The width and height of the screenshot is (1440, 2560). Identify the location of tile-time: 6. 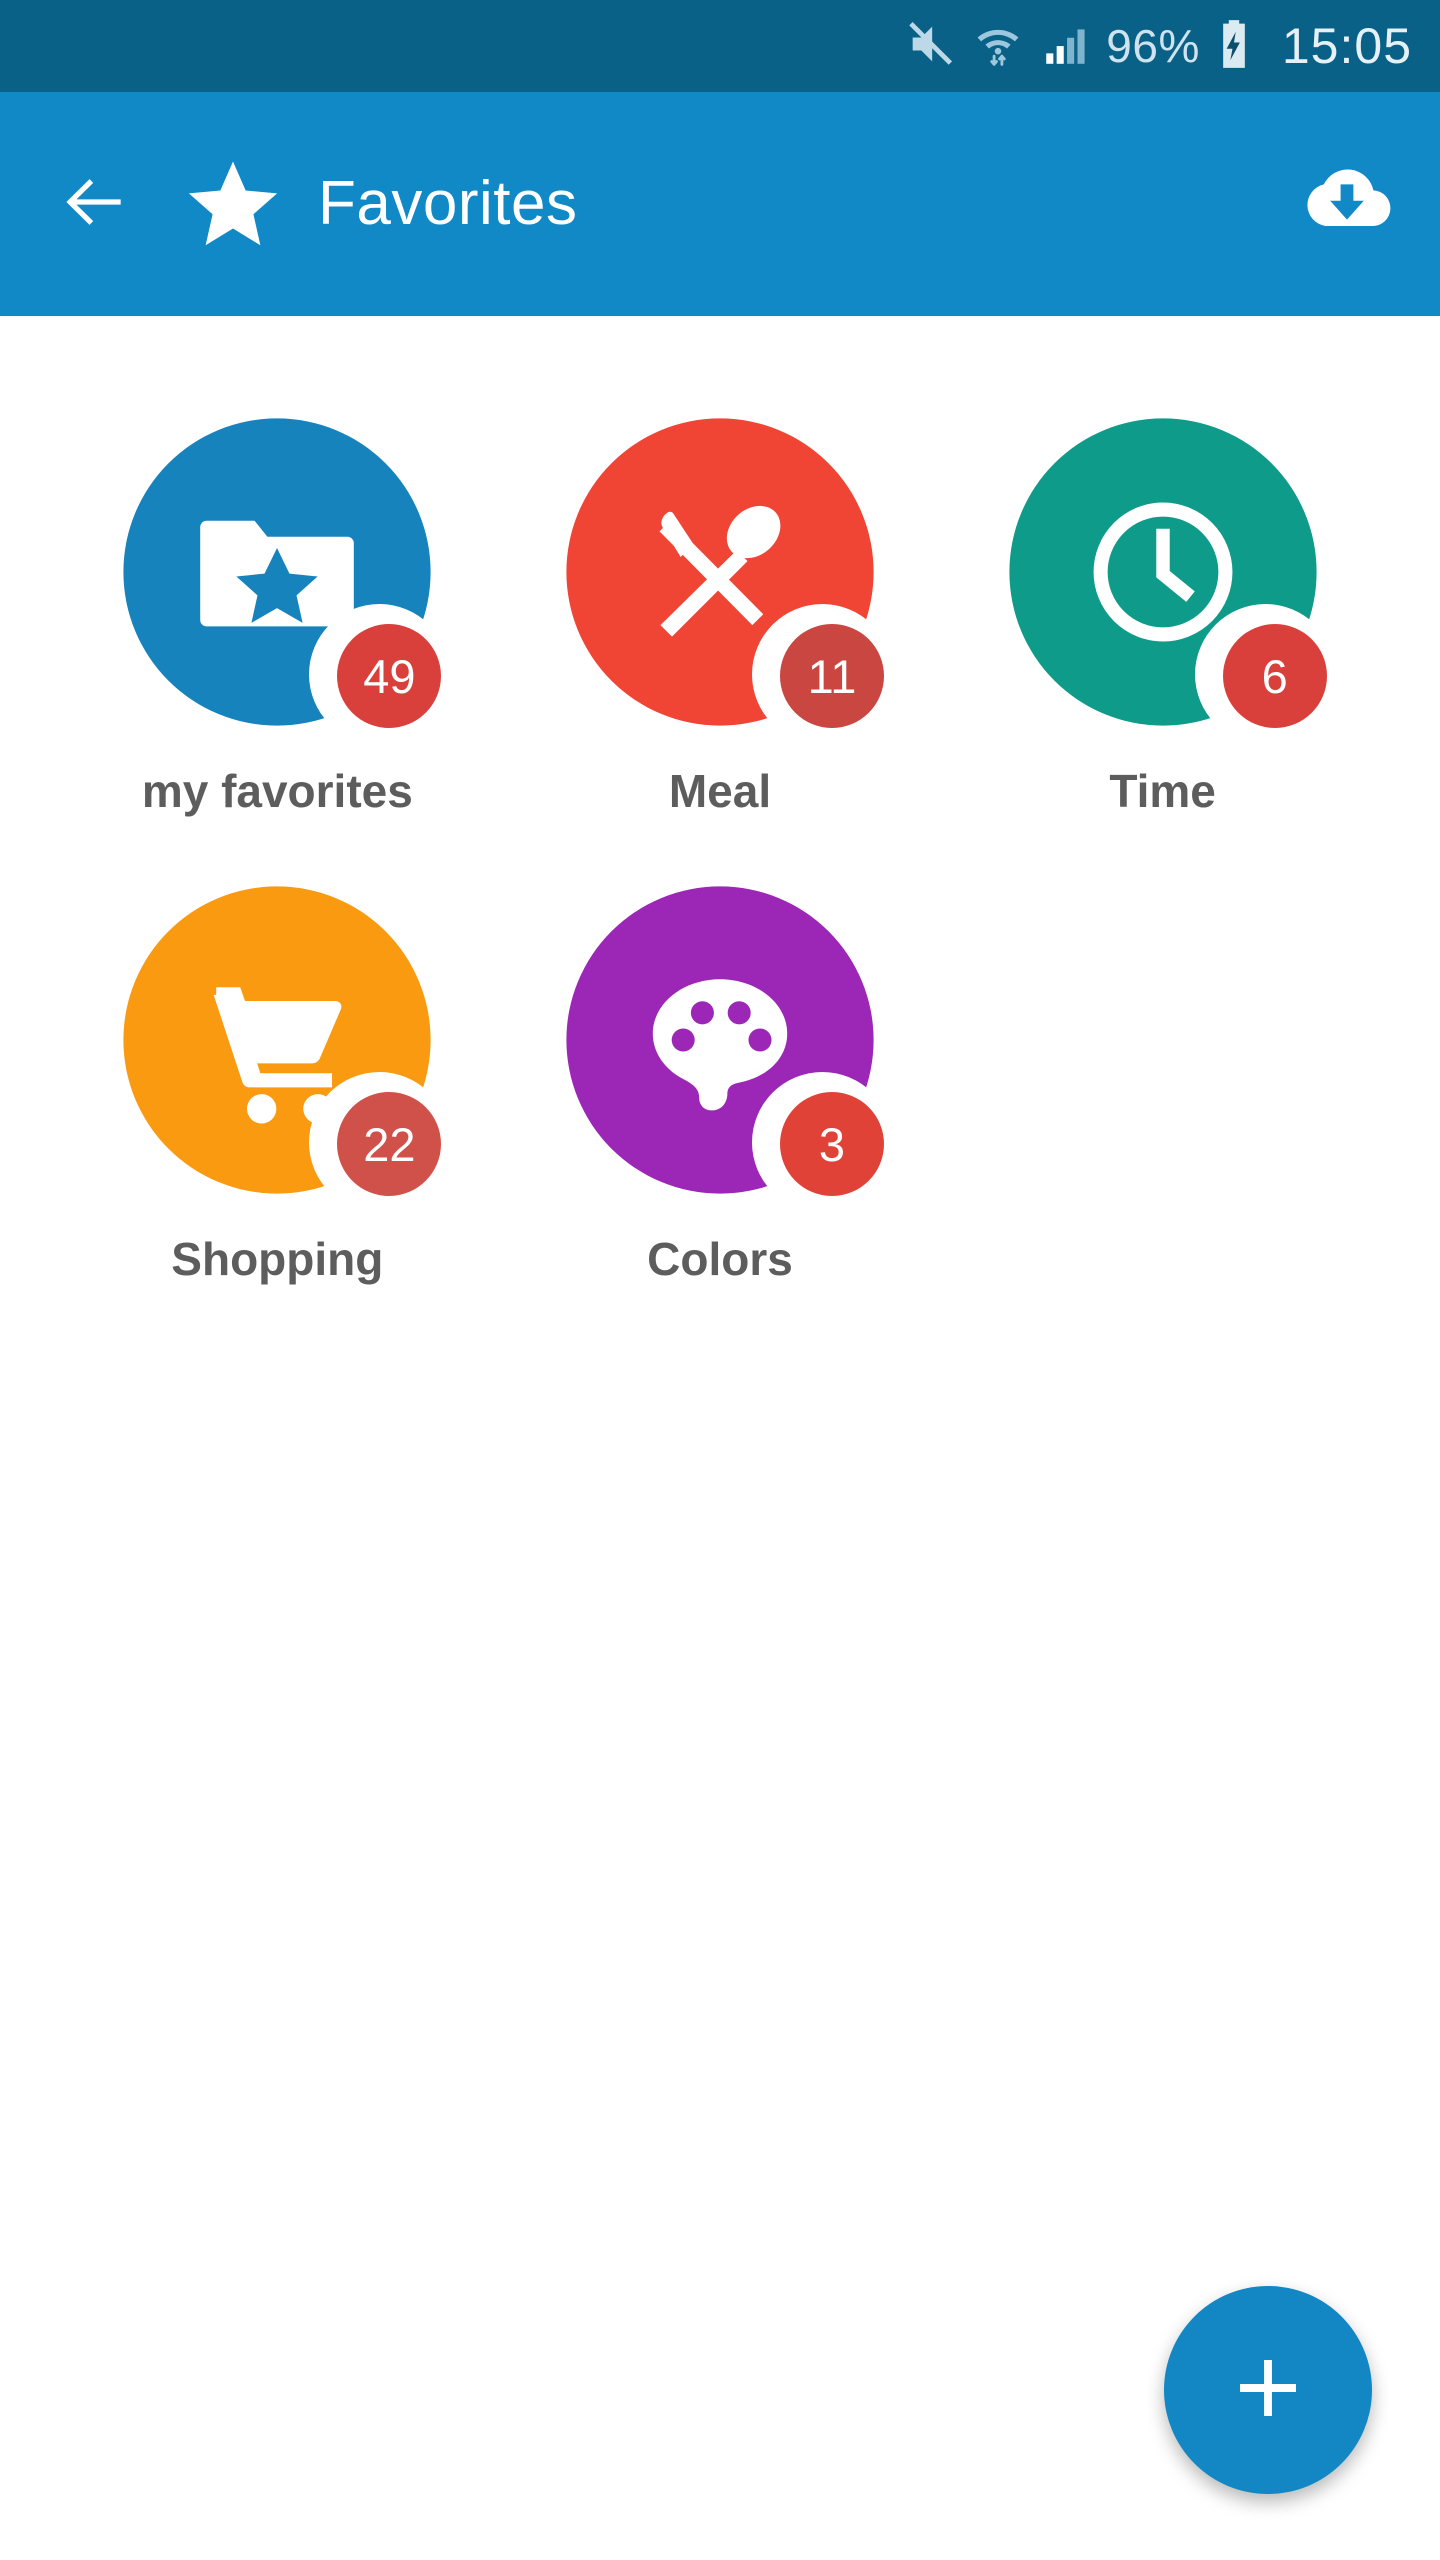
(1165, 572).